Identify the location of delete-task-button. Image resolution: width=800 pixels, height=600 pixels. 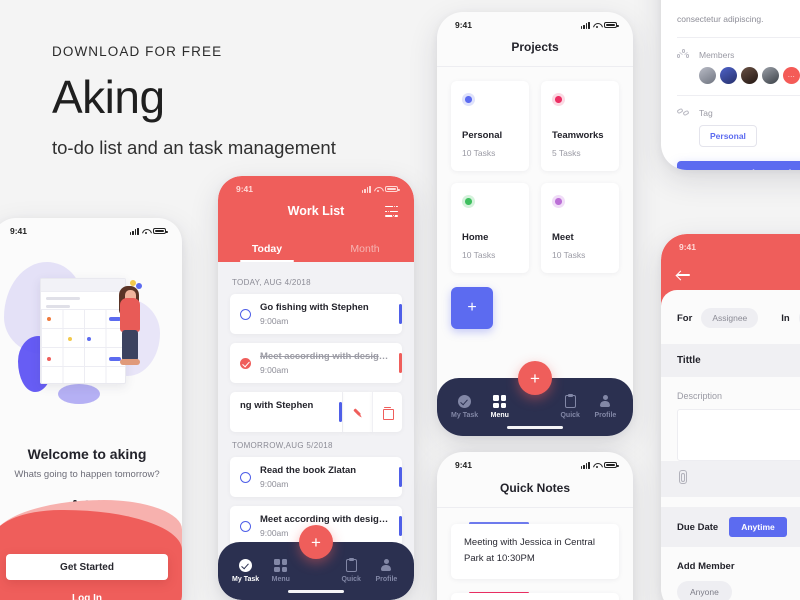
(387, 412).